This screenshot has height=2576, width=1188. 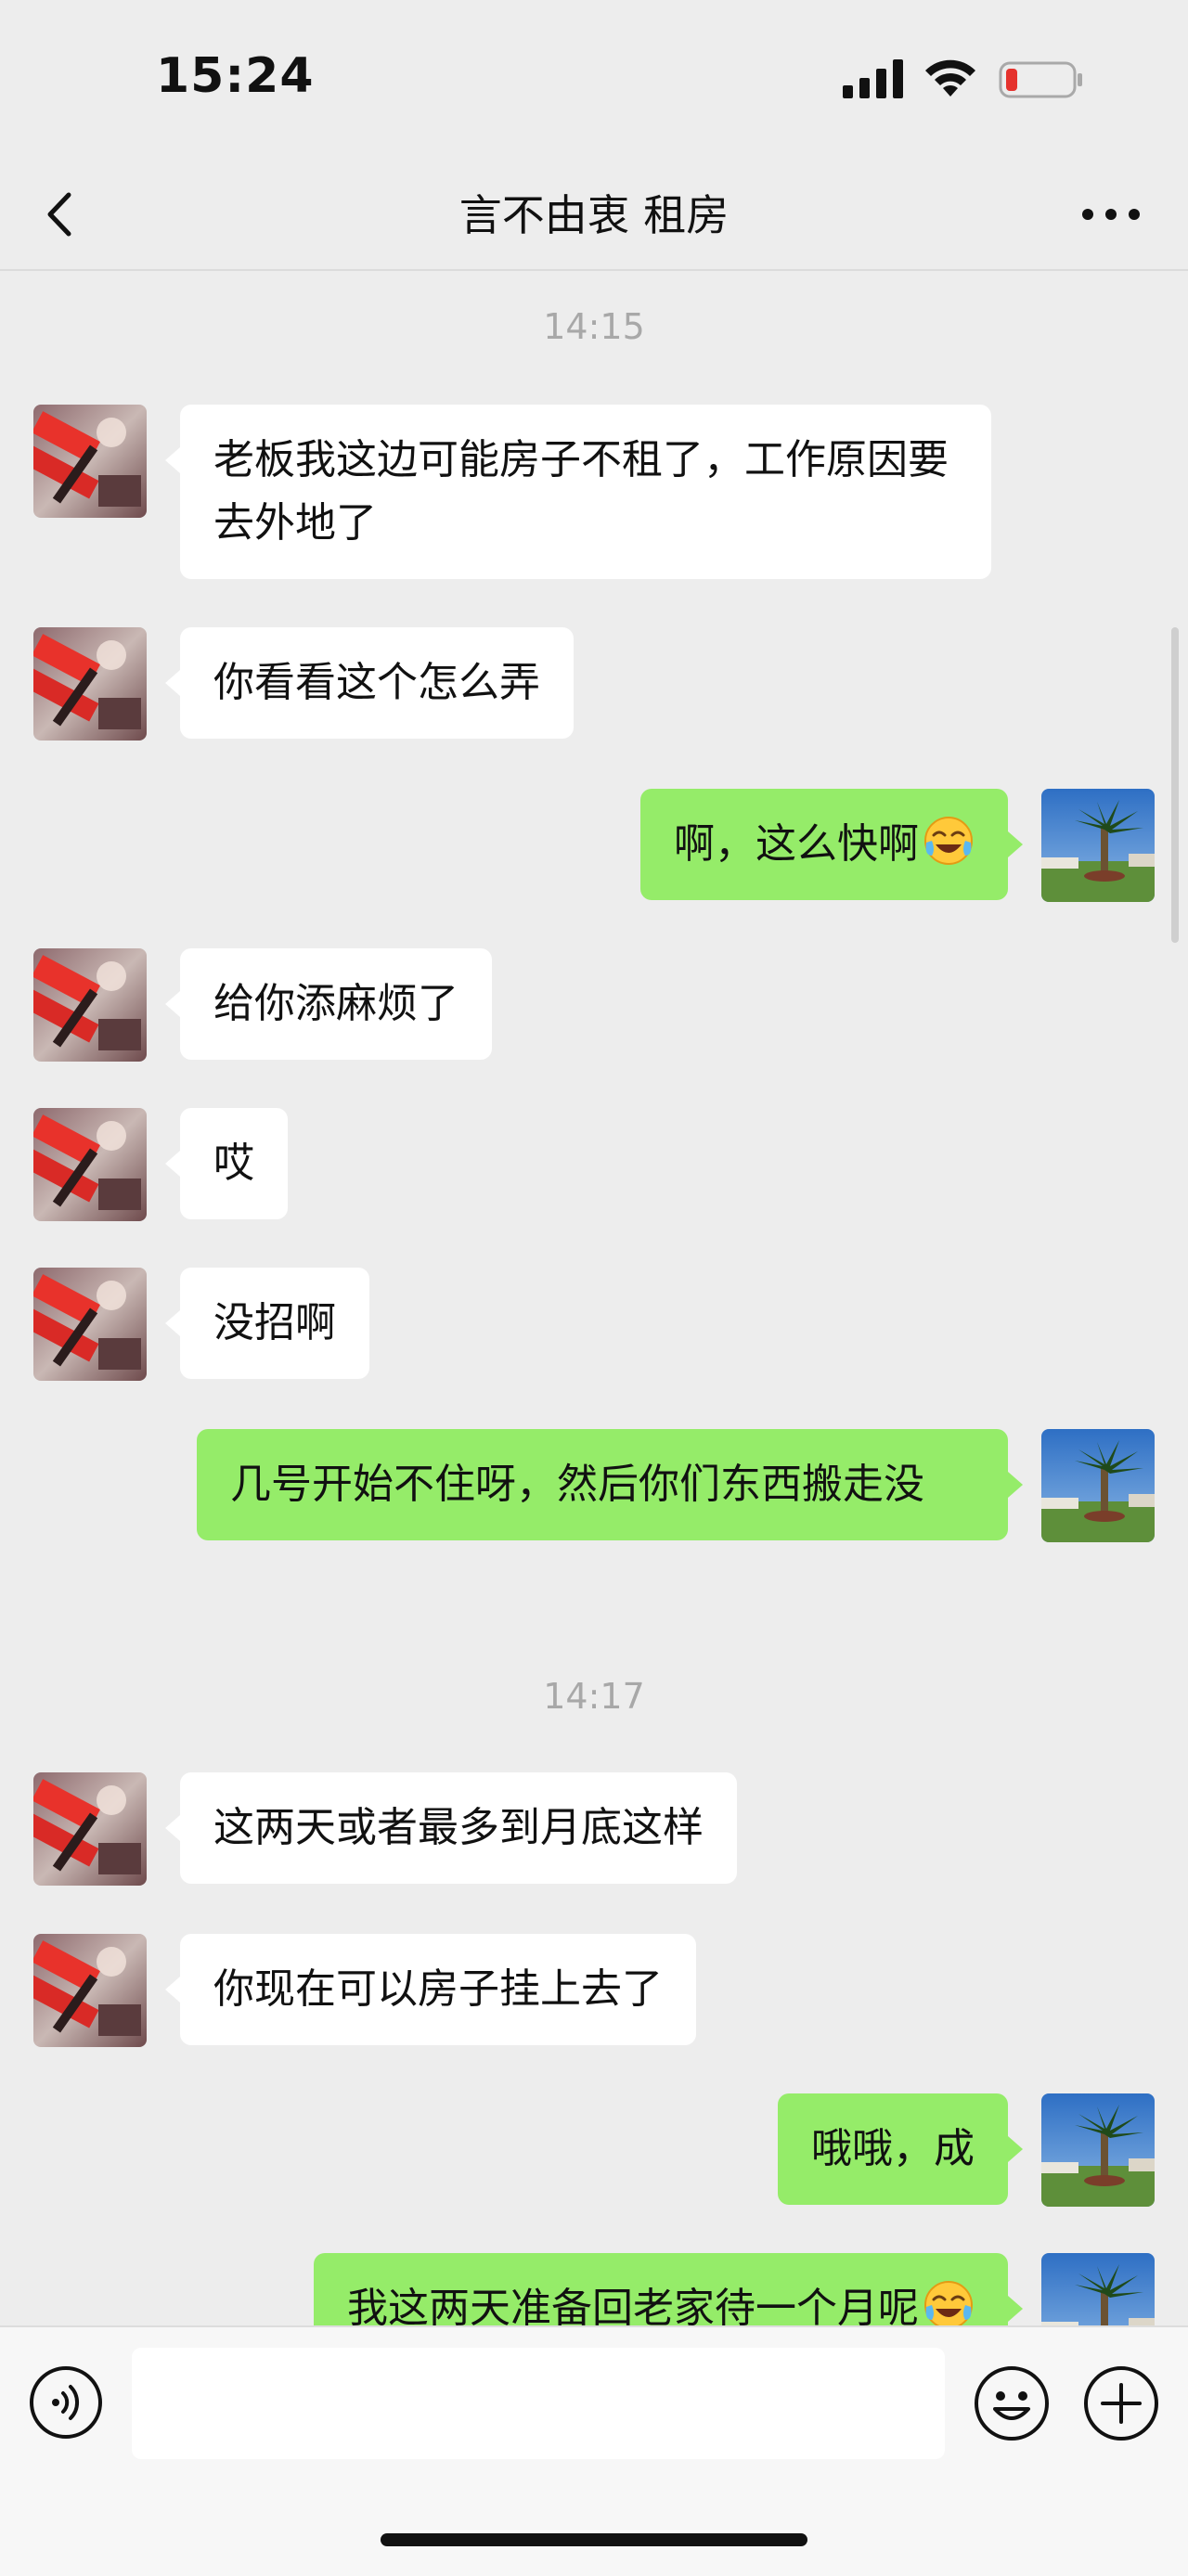 I want to click on message-bubble-incoming: 给你添麻烦了, so click(x=328, y=1004).